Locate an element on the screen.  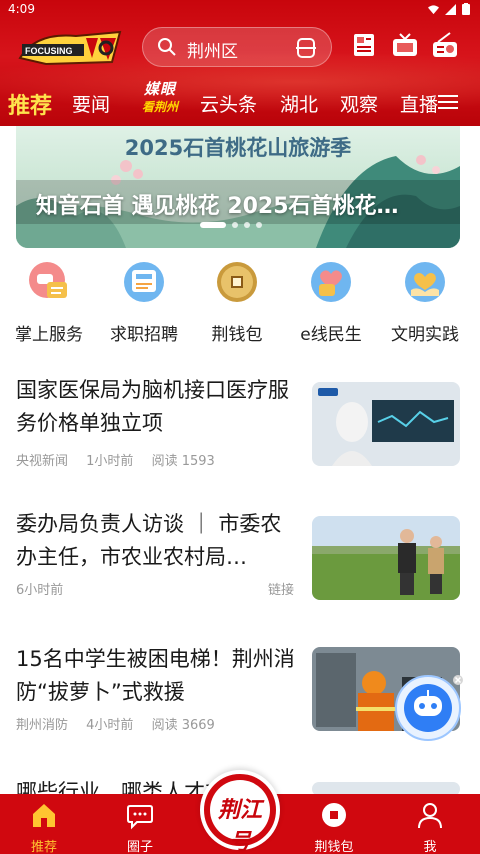
heart-hands-icon is located at coordinates (425, 282).